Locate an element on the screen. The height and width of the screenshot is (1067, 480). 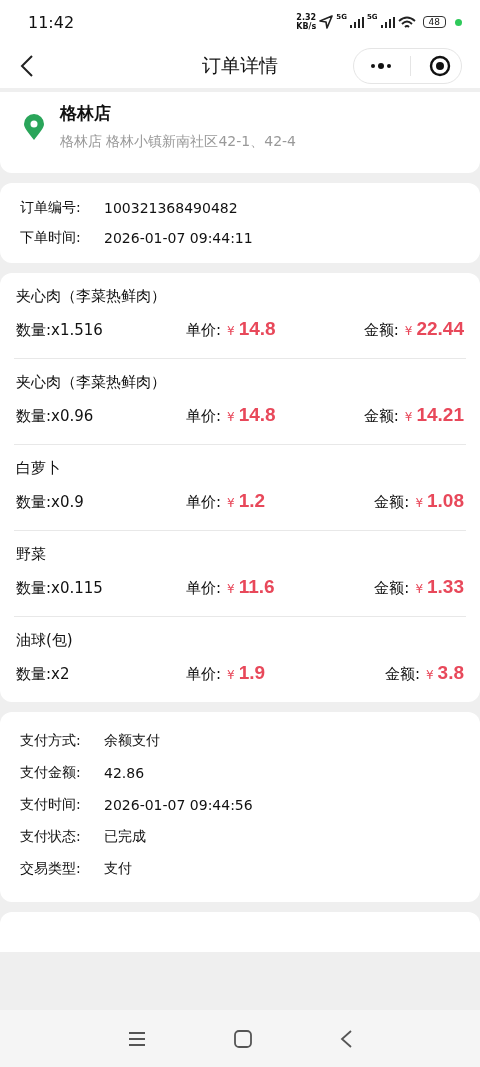
more-icon is located at coordinates (381, 66).